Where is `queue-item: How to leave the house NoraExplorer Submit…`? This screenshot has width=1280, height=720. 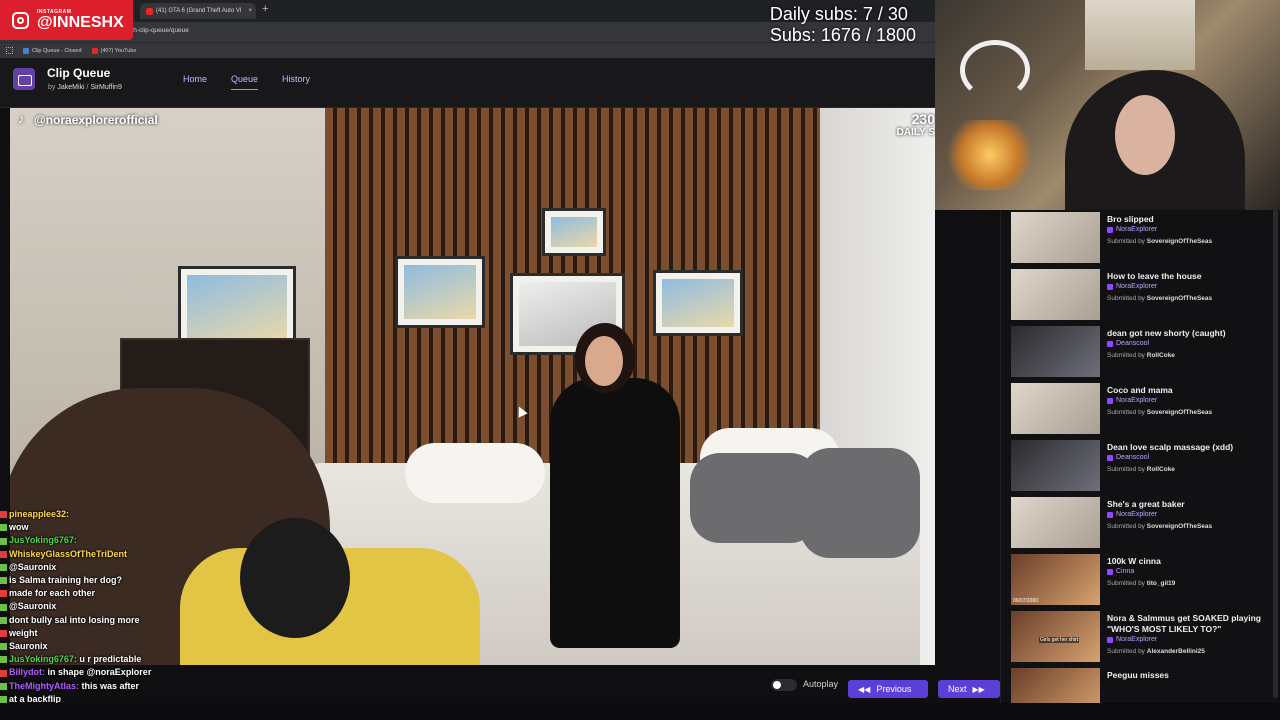 queue-item: How to leave the house NoraExplorer Submit… is located at coordinates (1140, 295).